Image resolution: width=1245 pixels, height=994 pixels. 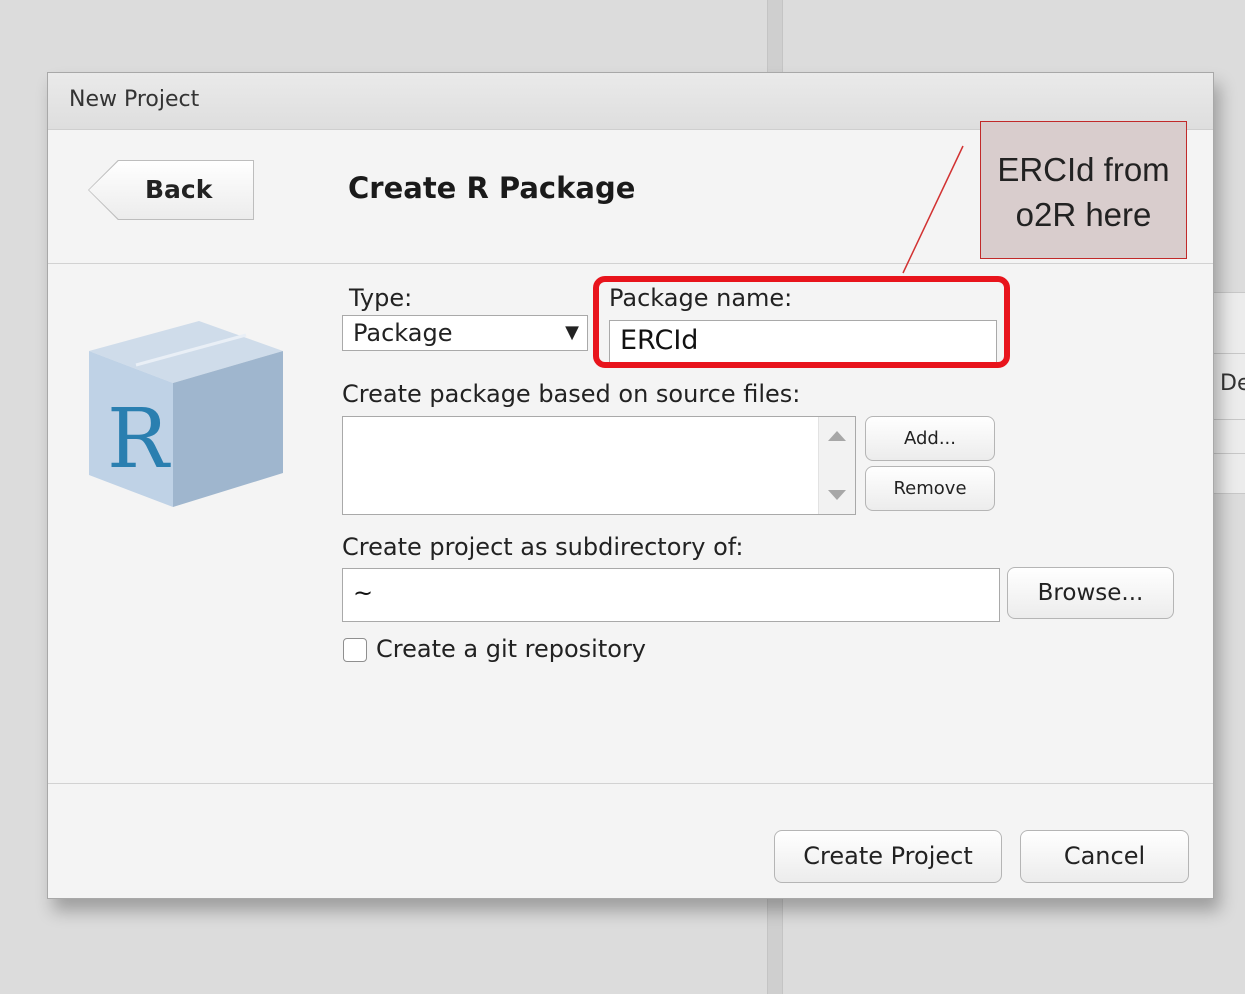 What do you see at coordinates (465, 333) in the screenshot?
I see `type-select: Package ▼` at bounding box center [465, 333].